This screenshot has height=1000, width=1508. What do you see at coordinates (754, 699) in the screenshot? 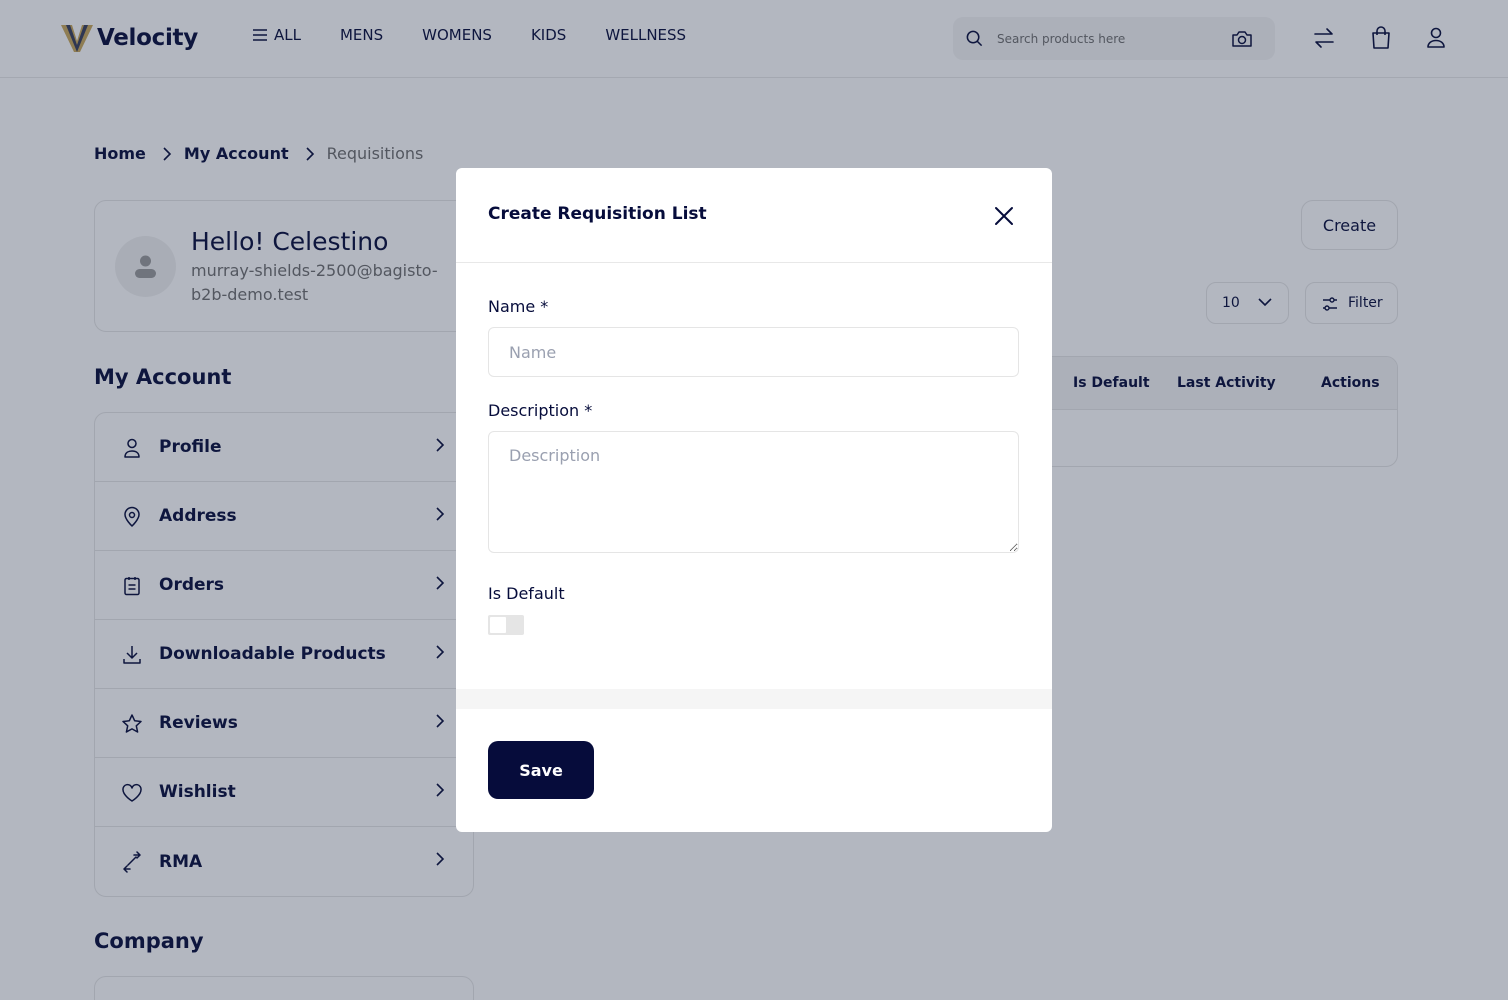
I see `modal-divider` at bounding box center [754, 699].